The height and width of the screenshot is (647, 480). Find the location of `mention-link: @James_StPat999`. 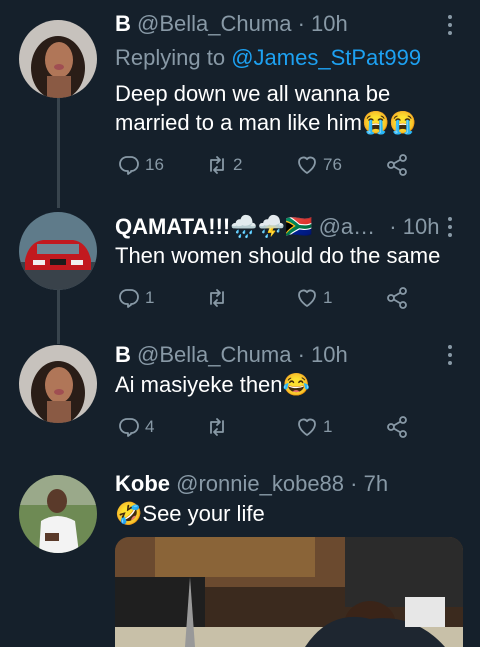

mention-link: @James_StPat999 is located at coordinates (326, 57).